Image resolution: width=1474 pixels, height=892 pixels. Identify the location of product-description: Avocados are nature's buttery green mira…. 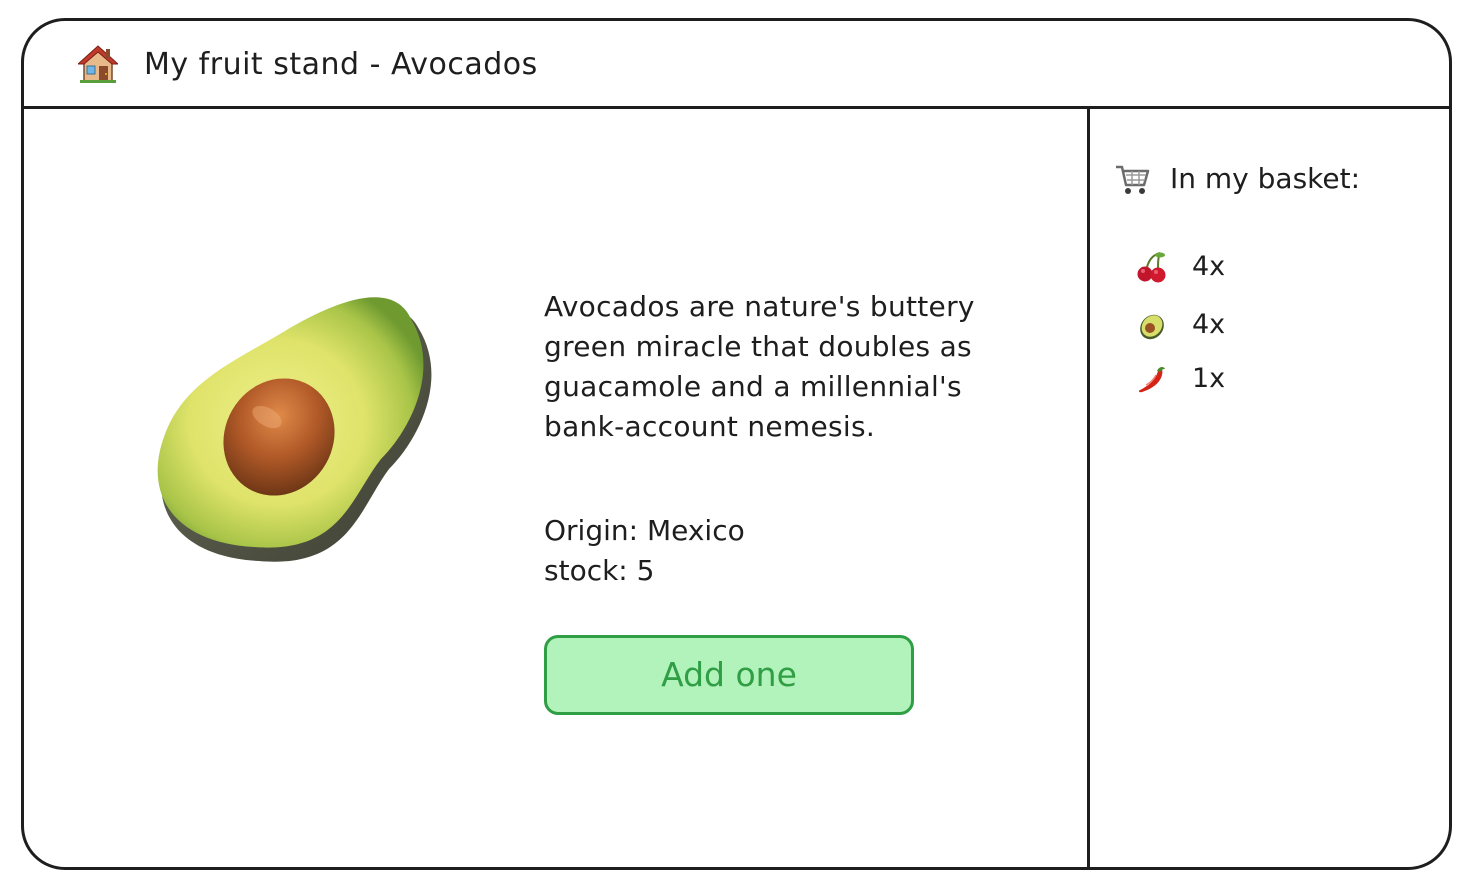
(759, 366).